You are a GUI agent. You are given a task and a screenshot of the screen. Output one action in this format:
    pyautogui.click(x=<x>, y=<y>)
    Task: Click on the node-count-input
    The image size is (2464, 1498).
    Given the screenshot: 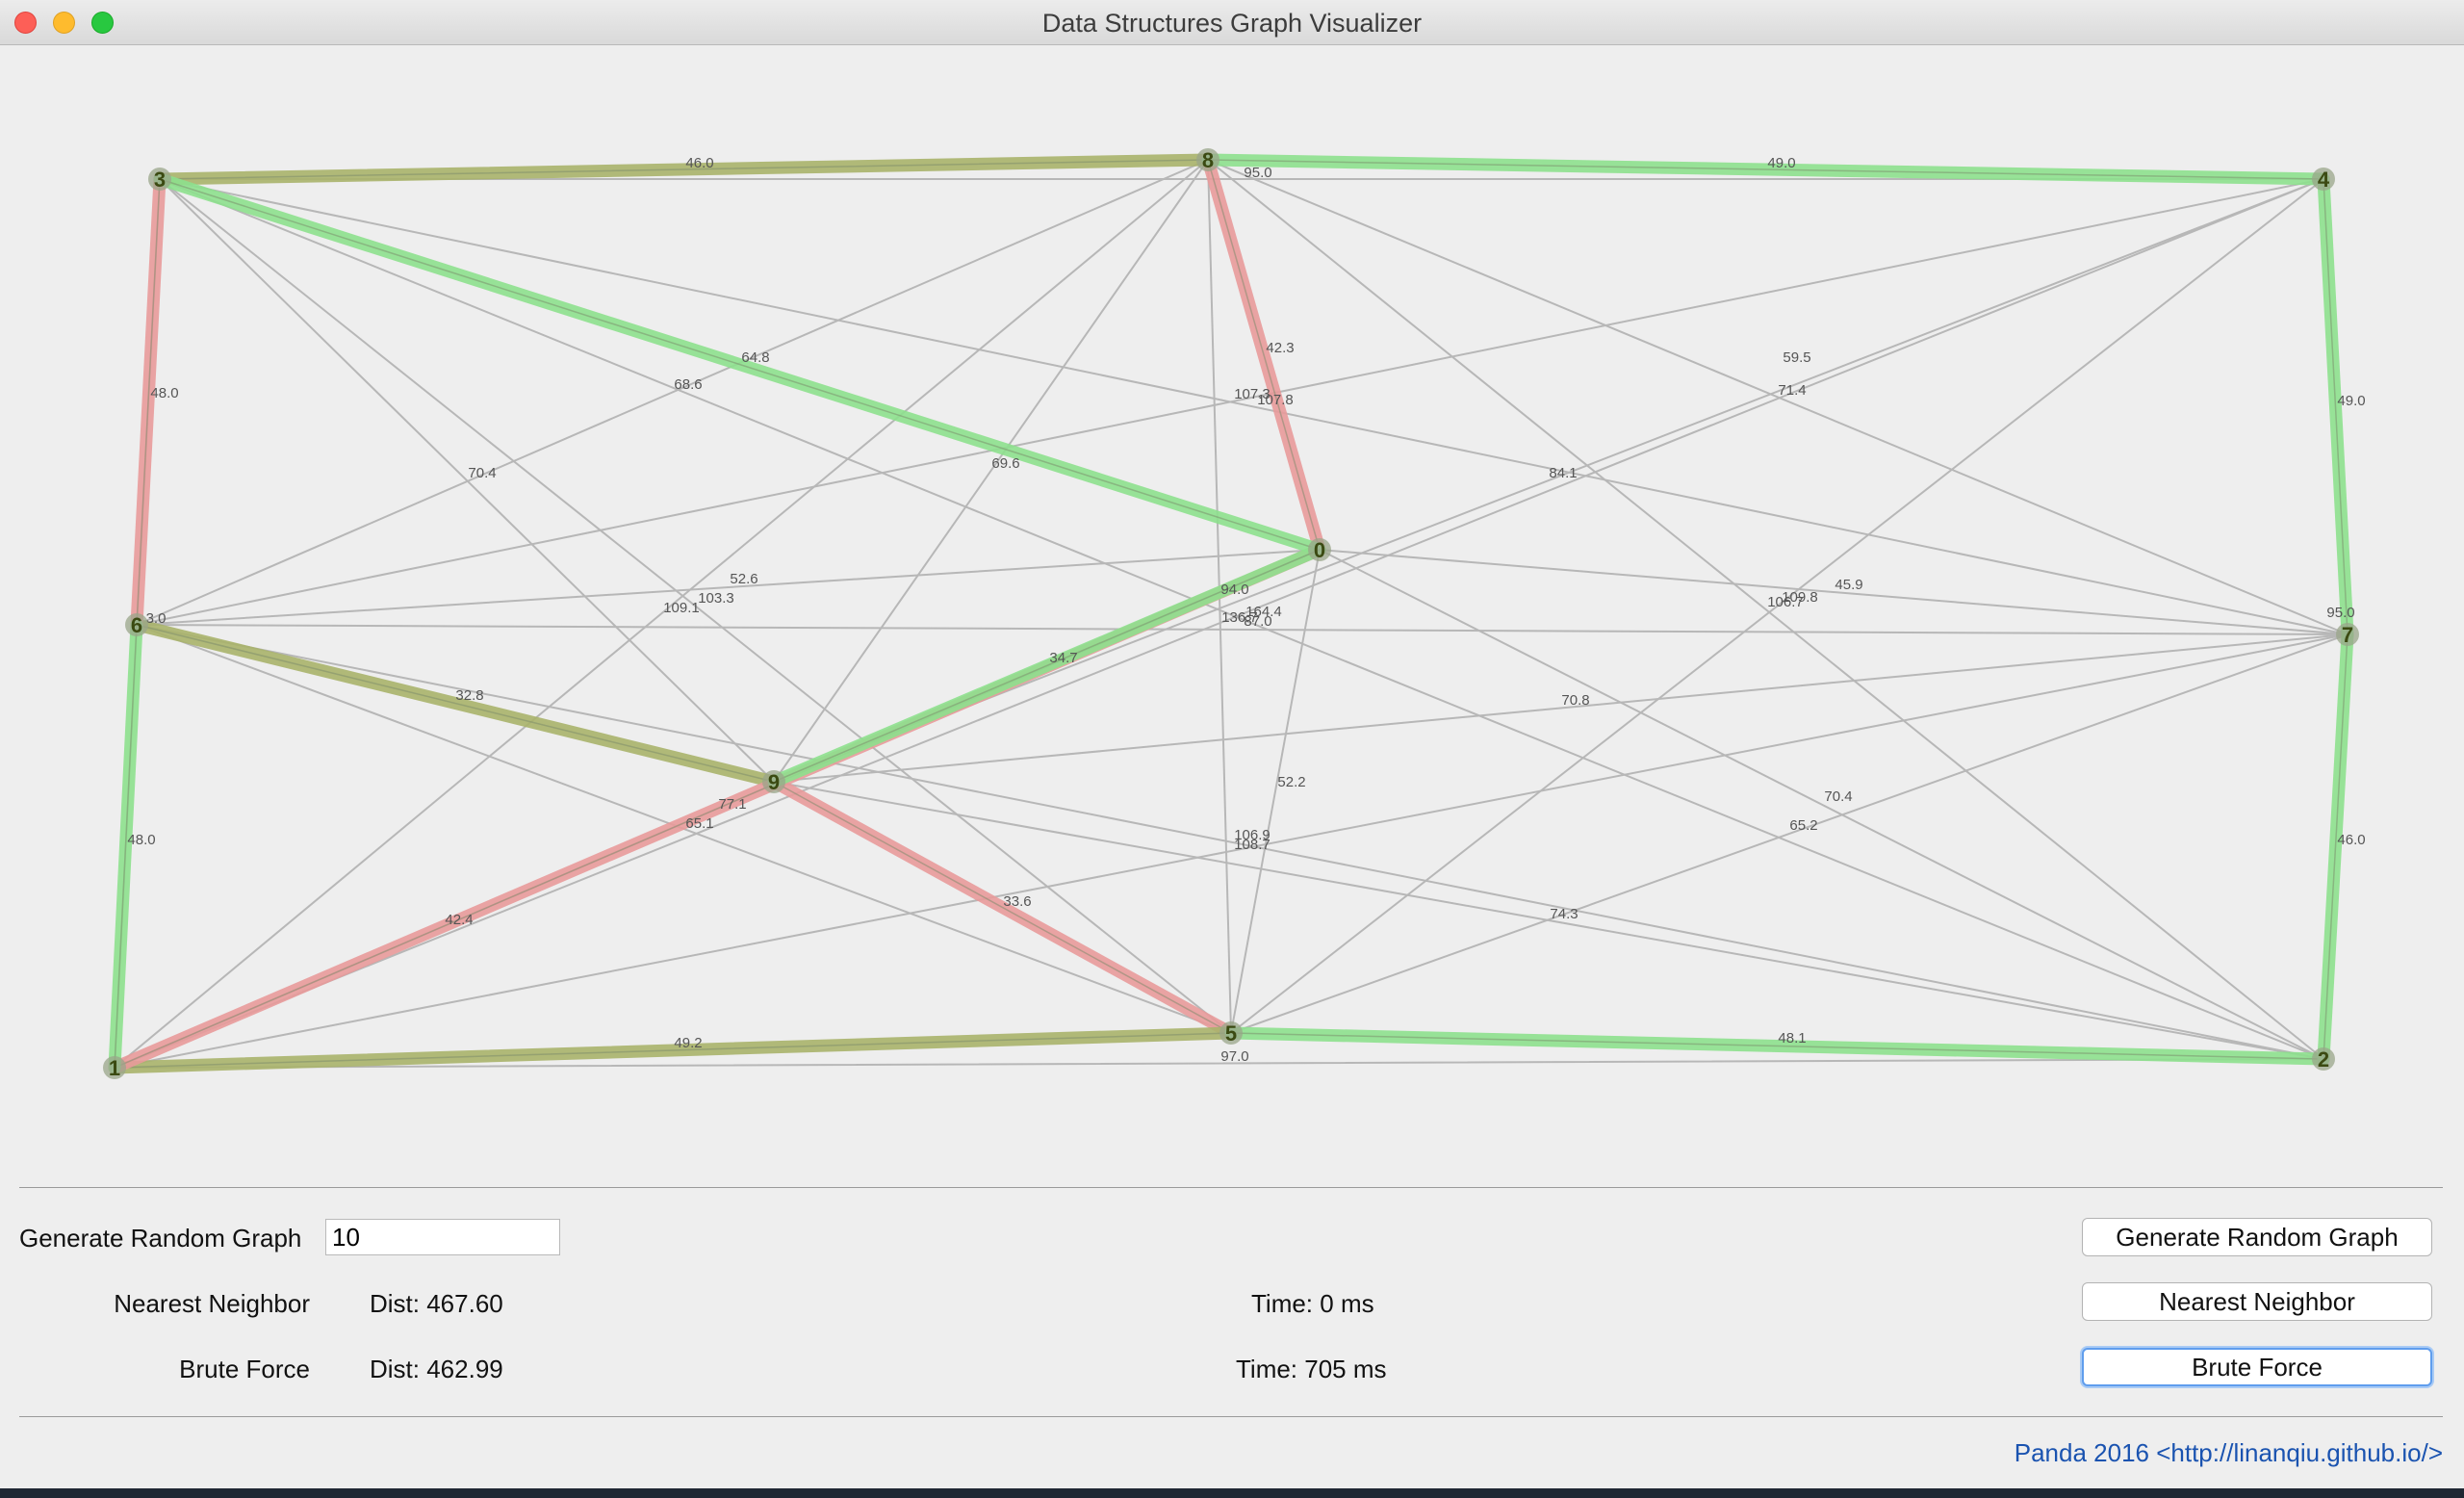 What is the action you would take?
    pyautogui.click(x=442, y=1237)
    